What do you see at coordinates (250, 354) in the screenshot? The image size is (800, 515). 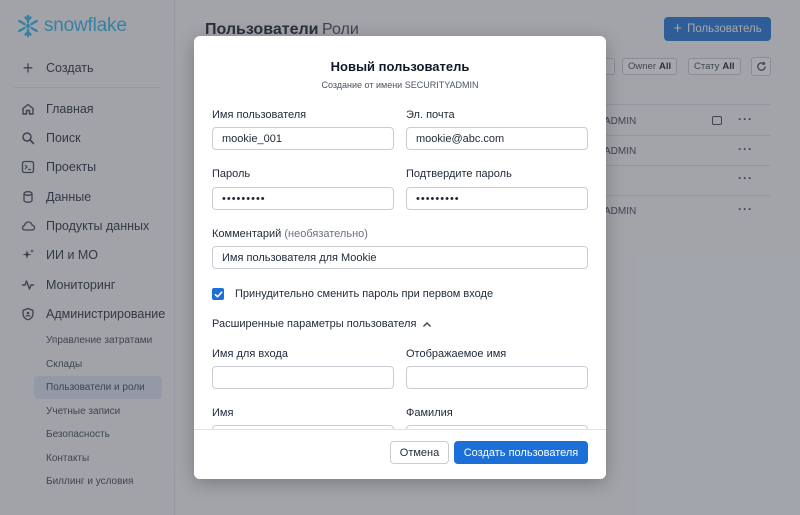 I see `login-name-label: Имя для входа` at bounding box center [250, 354].